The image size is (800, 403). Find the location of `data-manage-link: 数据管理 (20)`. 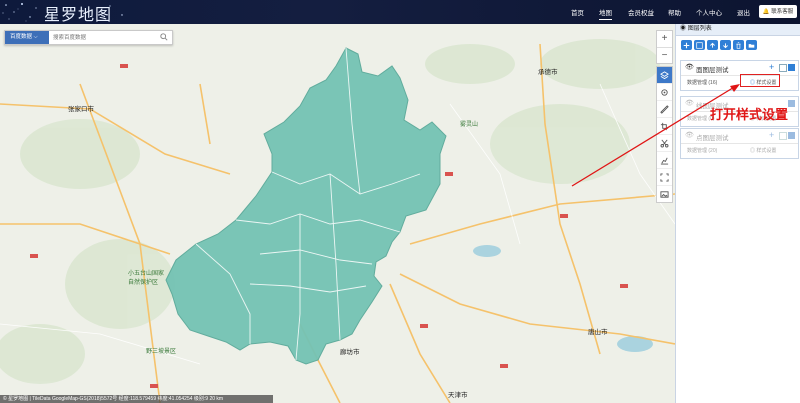

data-manage-link: 数据管理 (20) is located at coordinates (702, 150).